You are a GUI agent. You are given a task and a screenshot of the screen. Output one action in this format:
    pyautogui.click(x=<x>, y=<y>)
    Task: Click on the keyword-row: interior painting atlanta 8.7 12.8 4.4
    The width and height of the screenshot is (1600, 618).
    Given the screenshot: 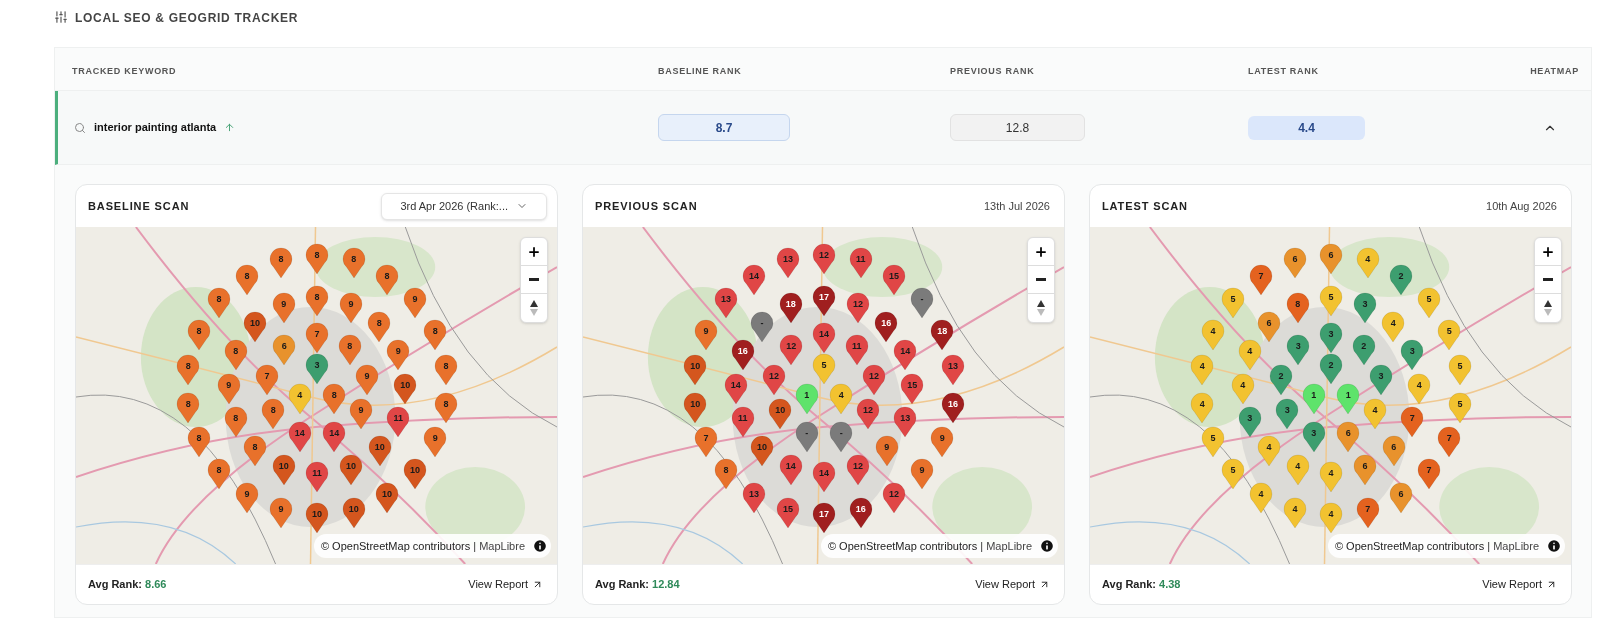 What is the action you would take?
    pyautogui.click(x=823, y=128)
    